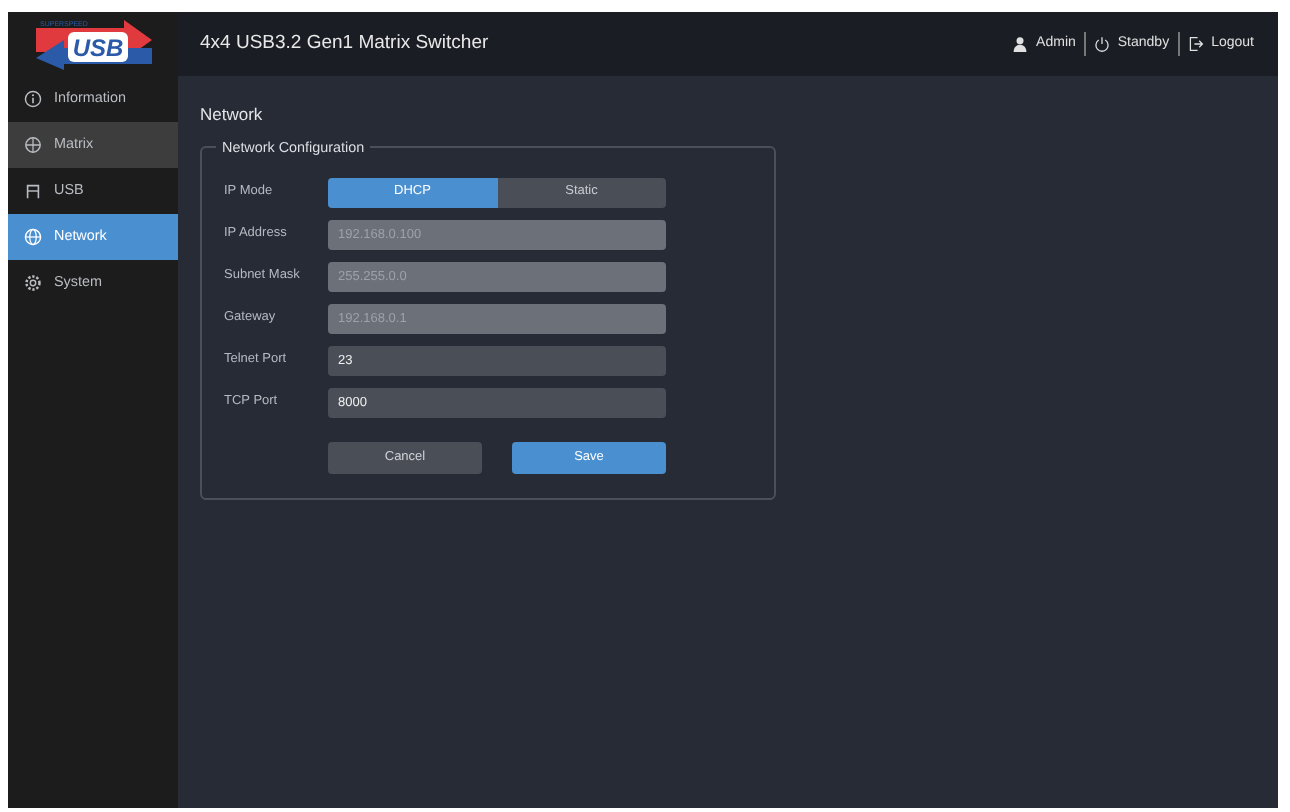  I want to click on usb-port-icon, so click(33, 191).